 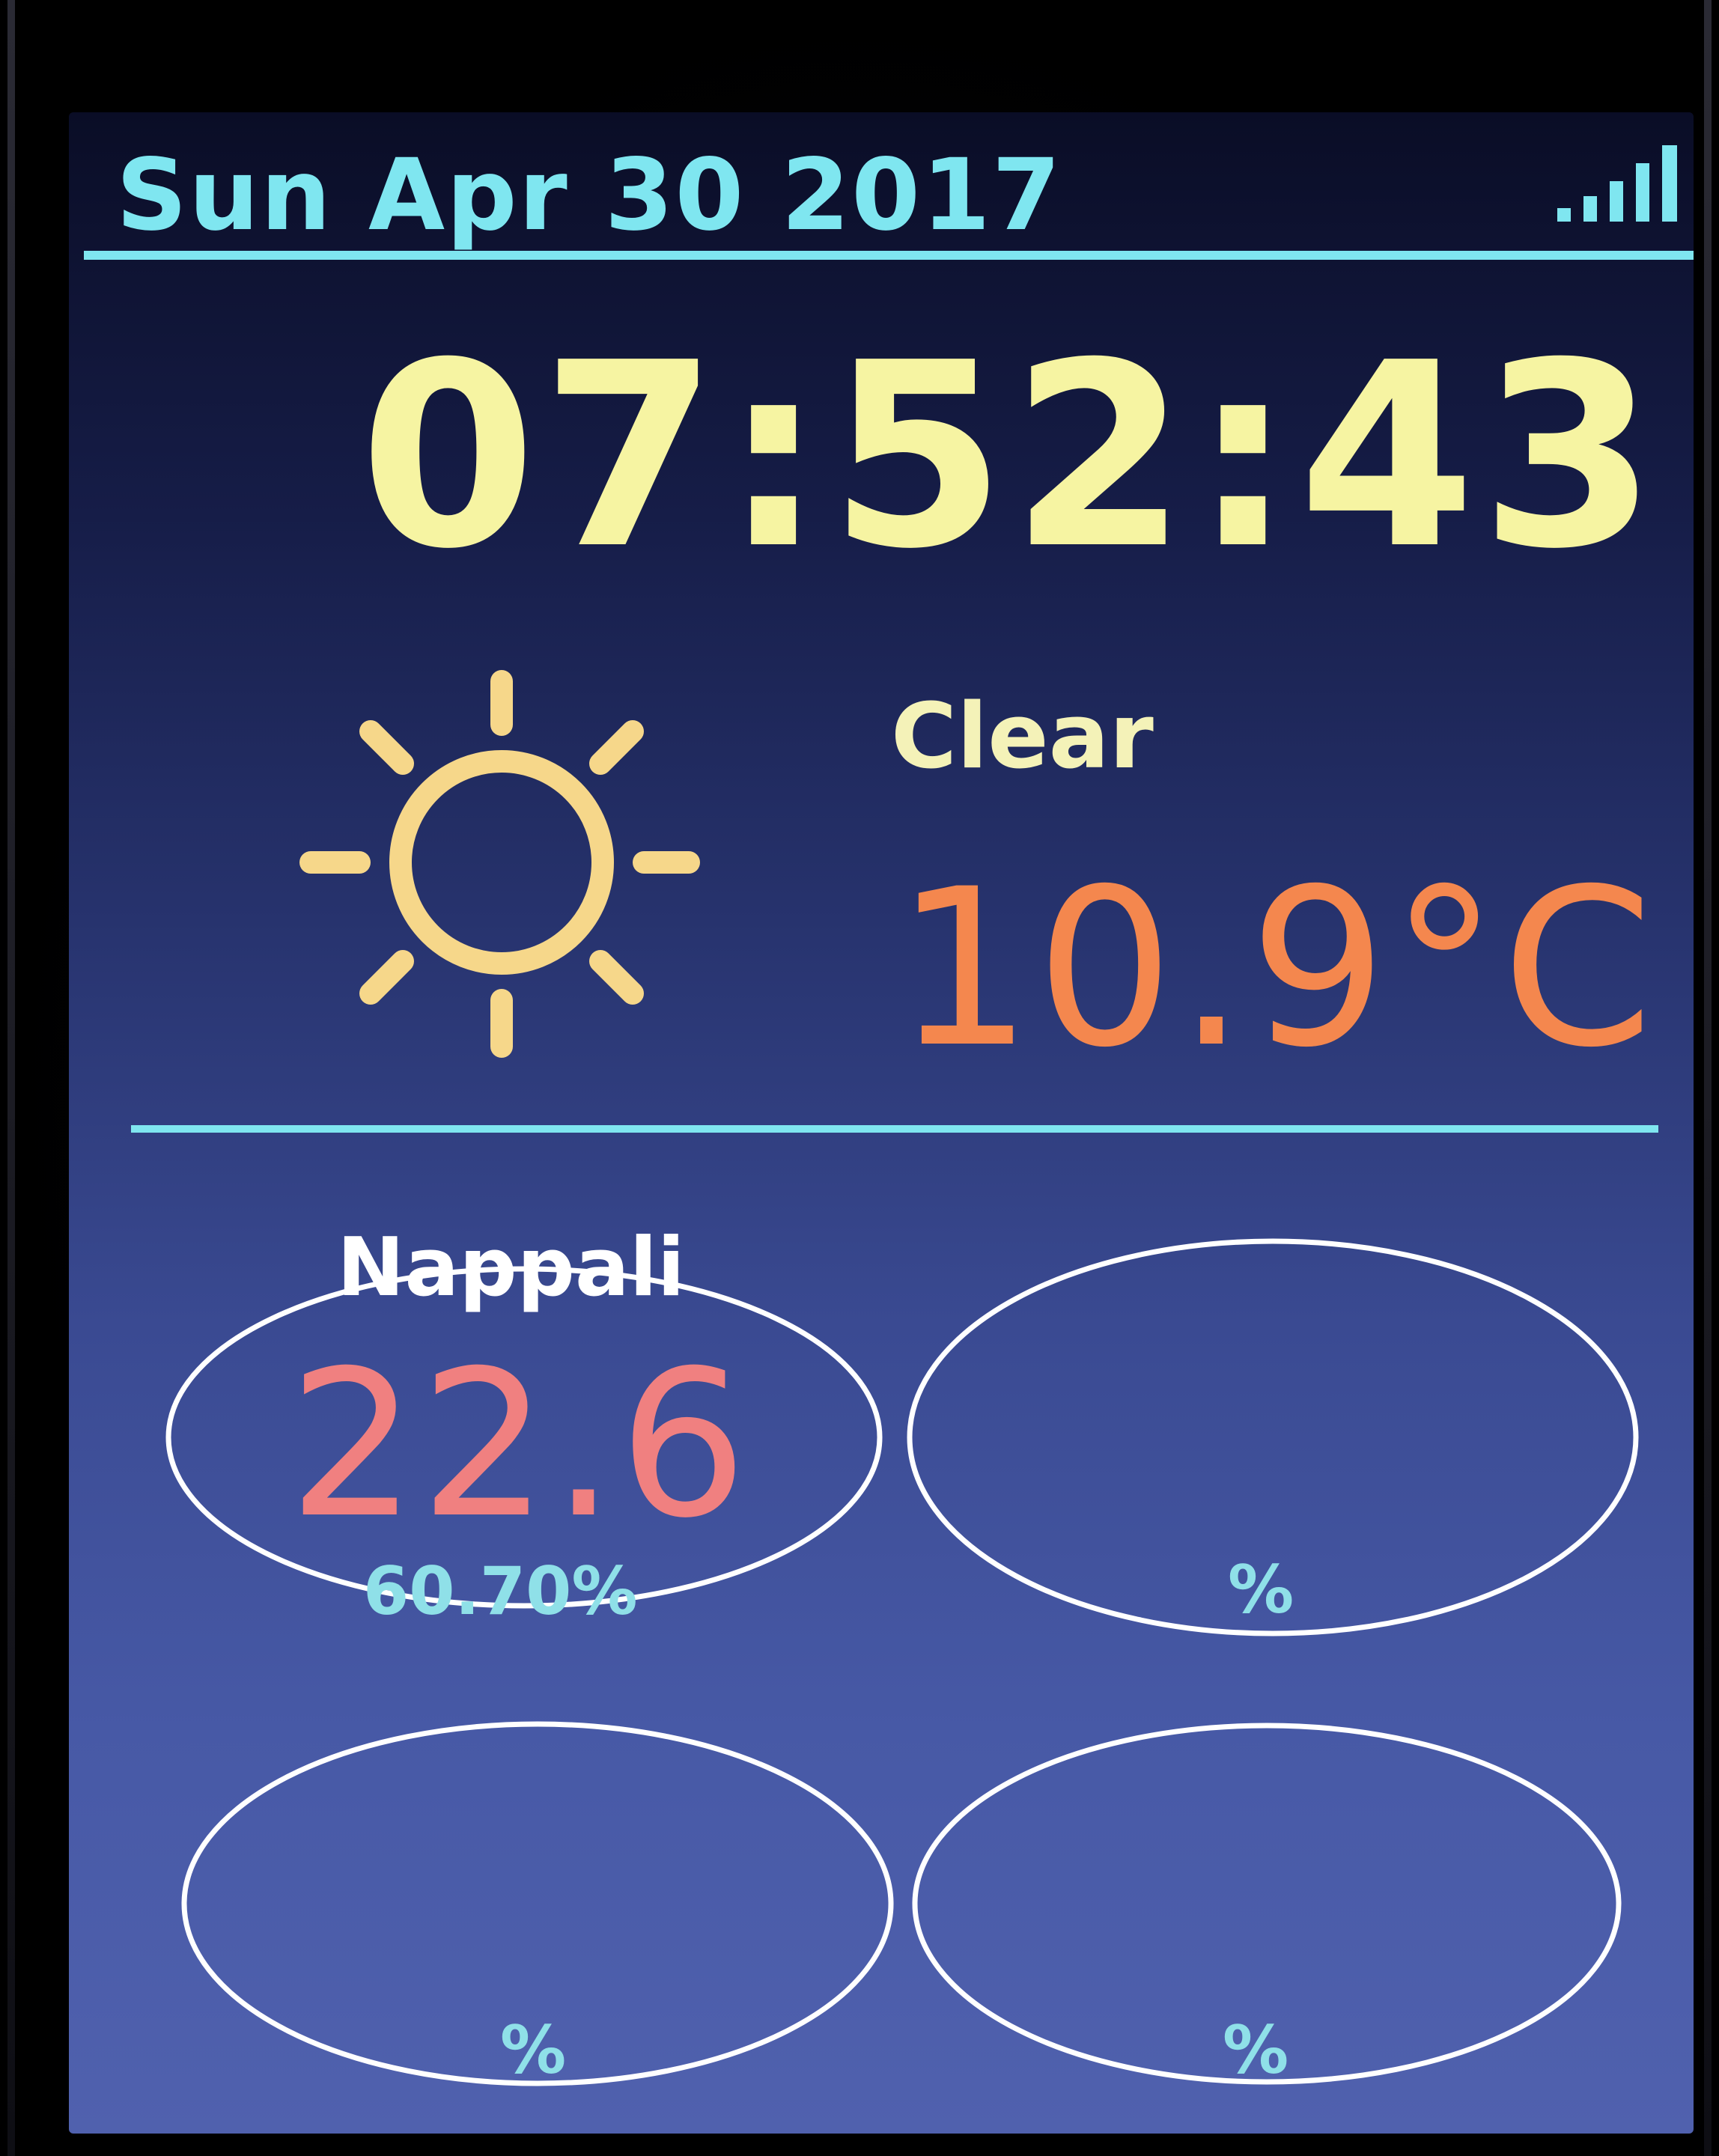 I want to click on sensor-3-humidity: %, so click(x=533, y=2050).